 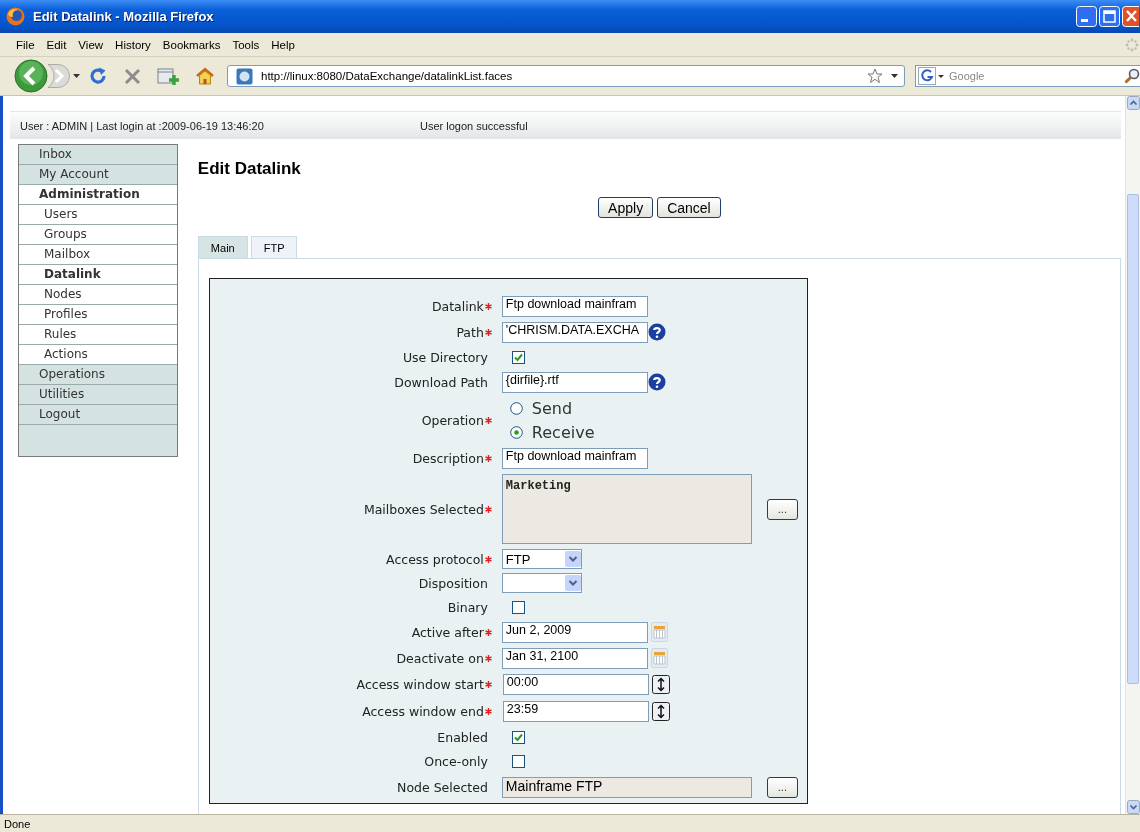 What do you see at coordinates (142, 125) in the screenshot?
I see `login-info: User : ADMIN | Last login at :2009-06-19 13:46:20` at bounding box center [142, 125].